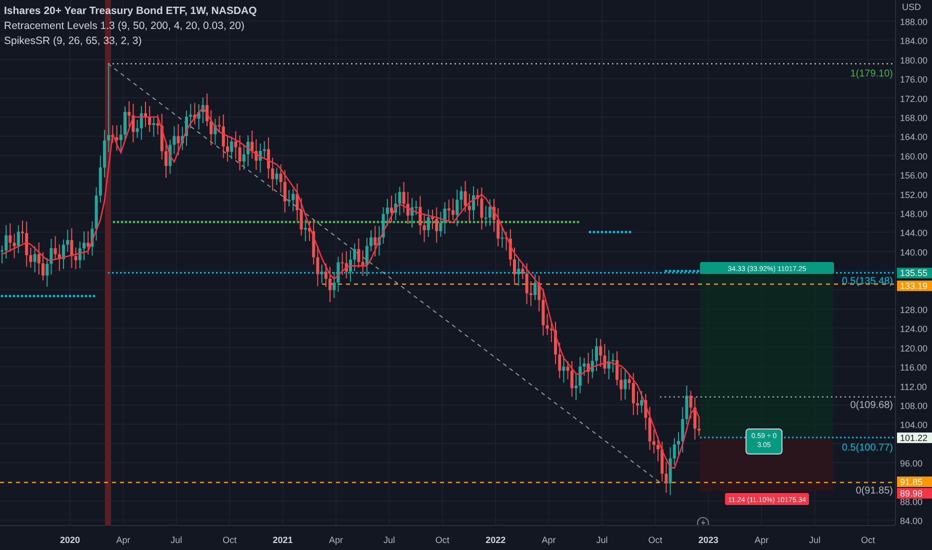  Describe the element at coordinates (914, 79) in the screenshot. I see `price-tick-label: 176.00` at that location.